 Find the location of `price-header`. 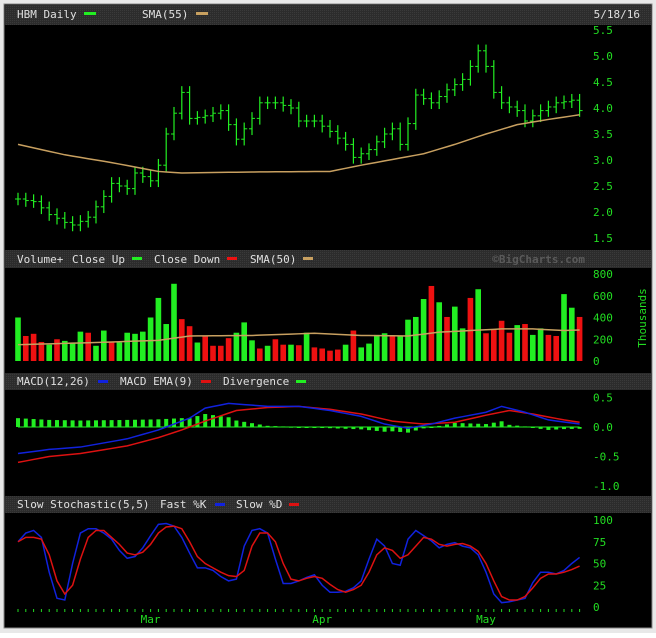

price-header is located at coordinates (328, 15).